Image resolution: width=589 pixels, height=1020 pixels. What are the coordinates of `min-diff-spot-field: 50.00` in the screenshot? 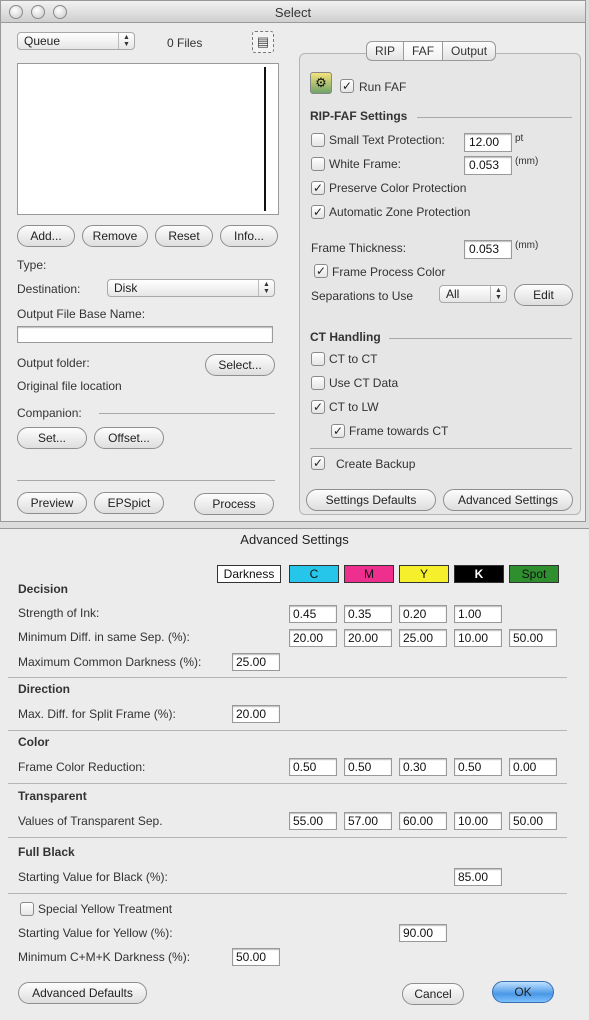 It's located at (533, 638).